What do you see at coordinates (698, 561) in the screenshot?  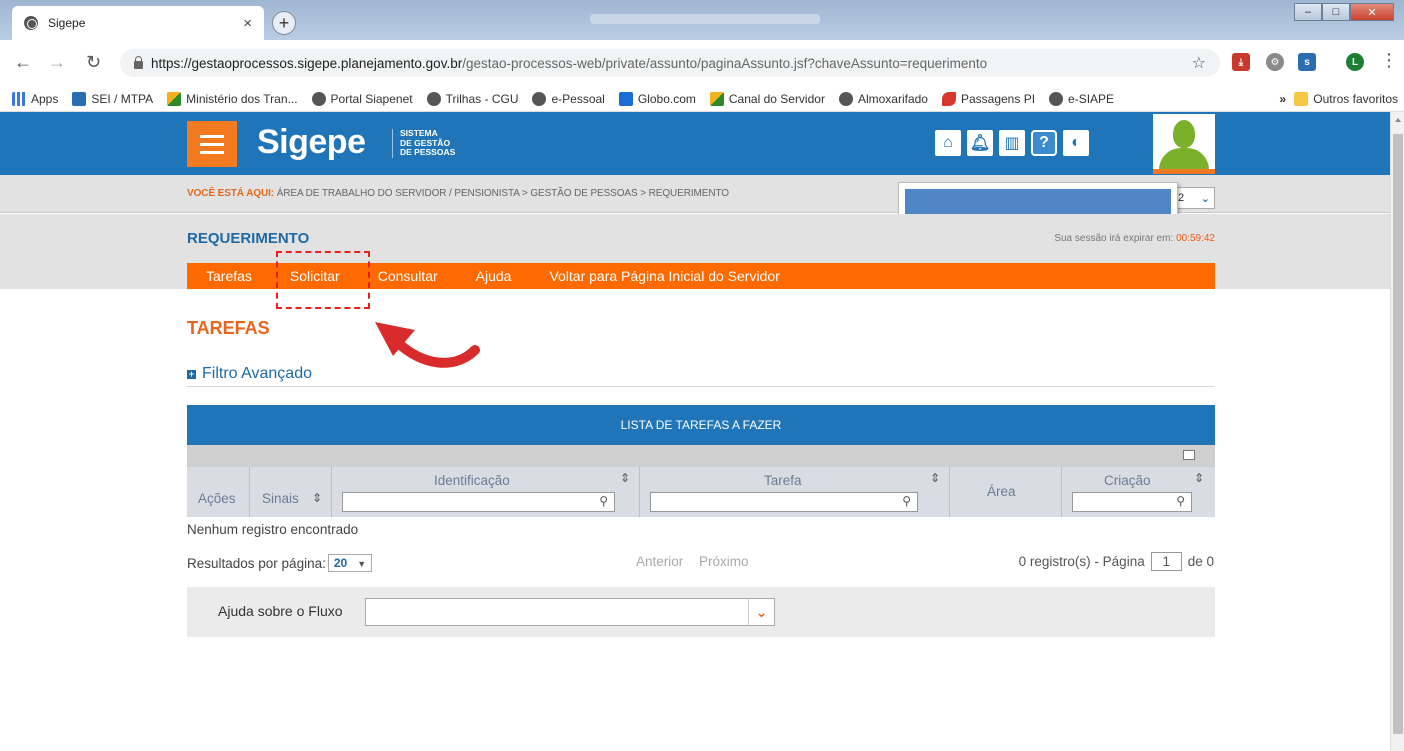 I see `pager: Anterior Próximo` at bounding box center [698, 561].